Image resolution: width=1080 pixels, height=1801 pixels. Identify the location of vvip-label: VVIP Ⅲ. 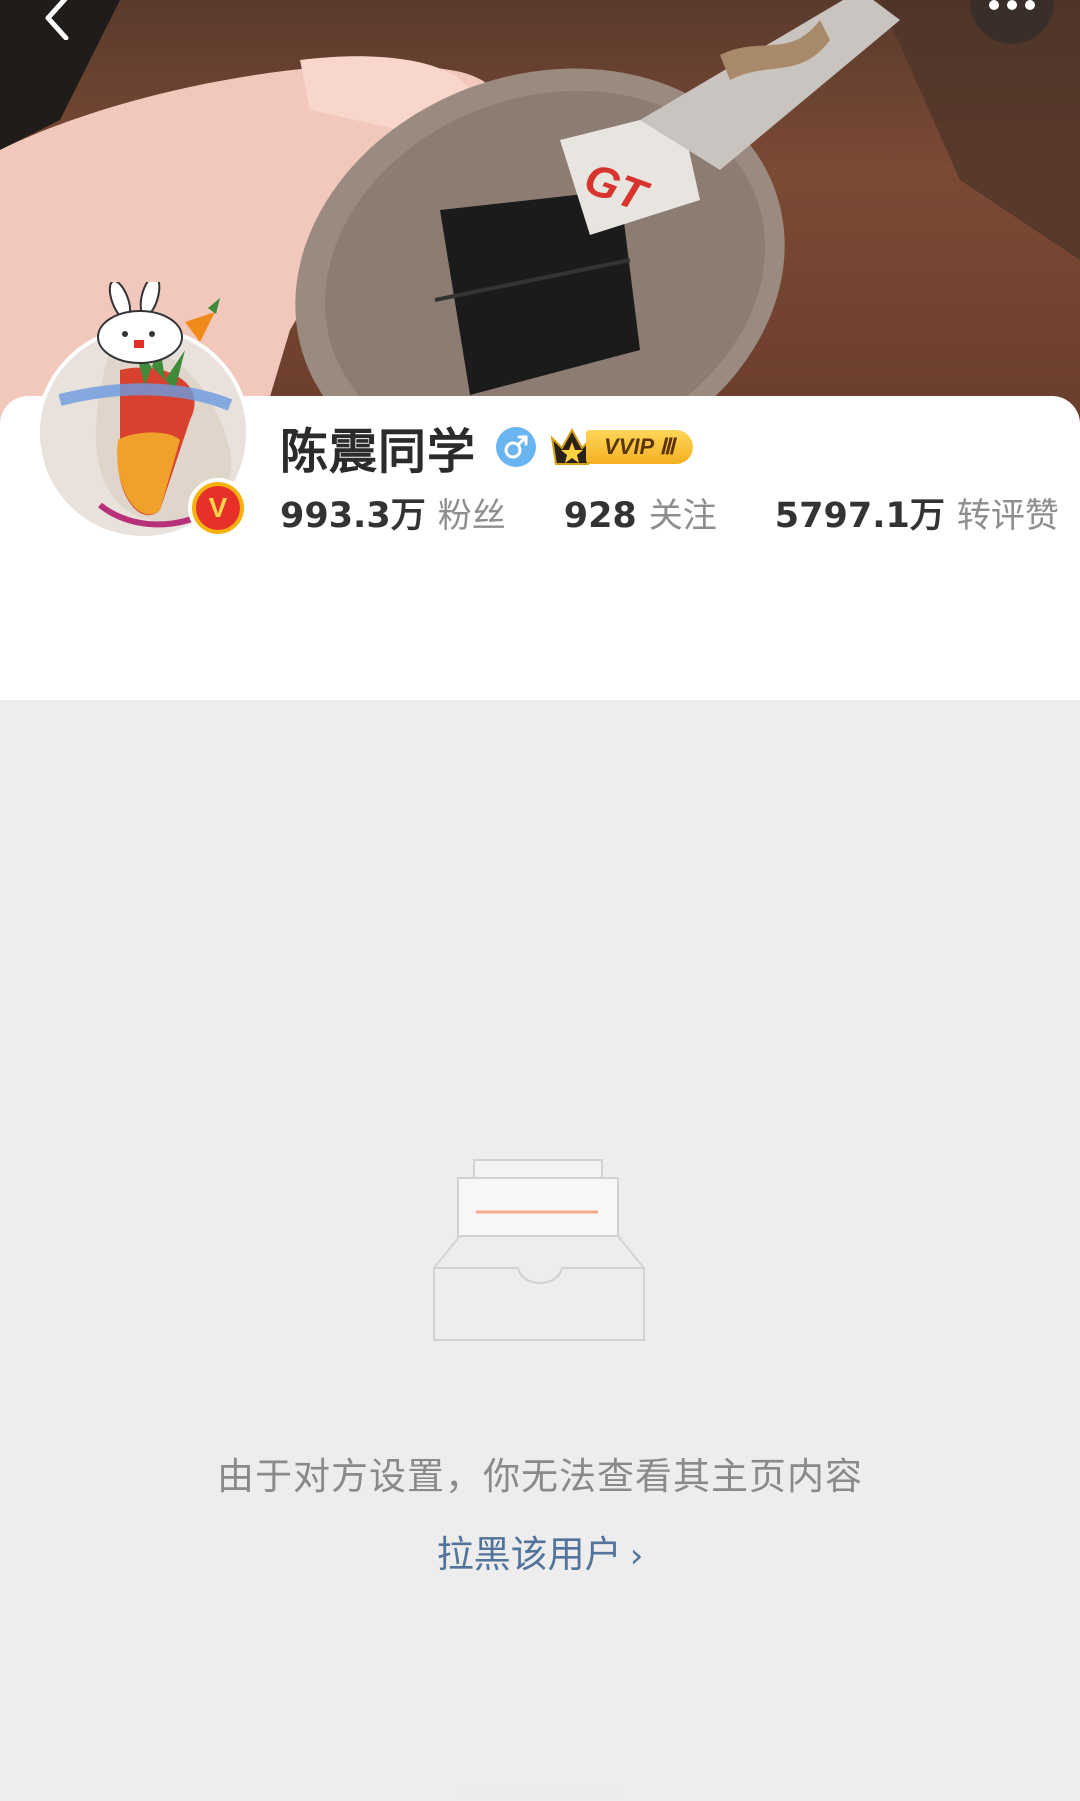
(639, 447).